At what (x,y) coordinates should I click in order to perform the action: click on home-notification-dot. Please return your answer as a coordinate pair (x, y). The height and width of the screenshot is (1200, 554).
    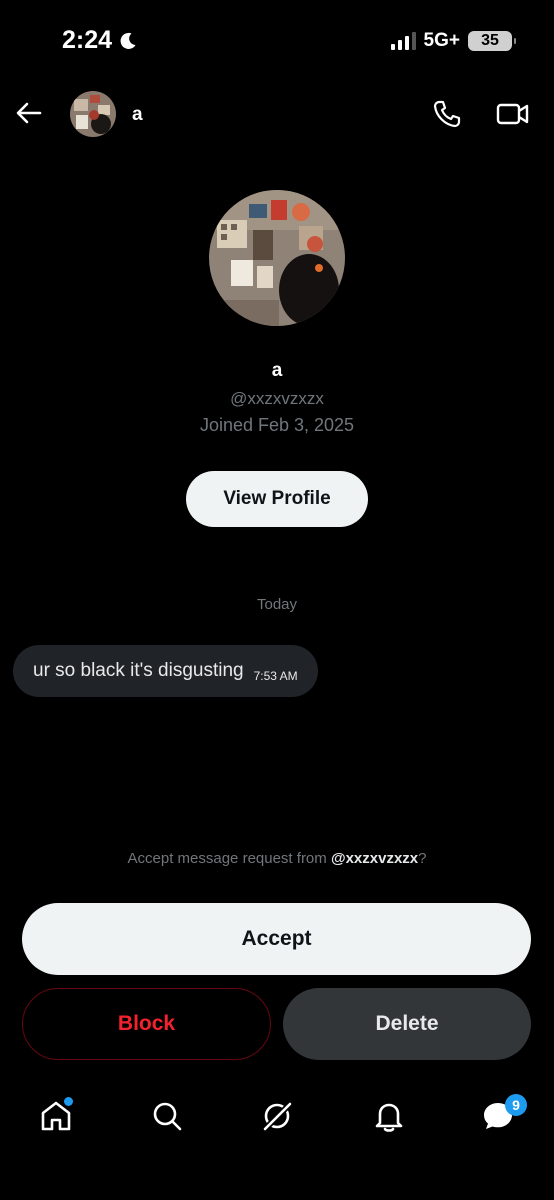
    Looking at the image, I should click on (68, 1101).